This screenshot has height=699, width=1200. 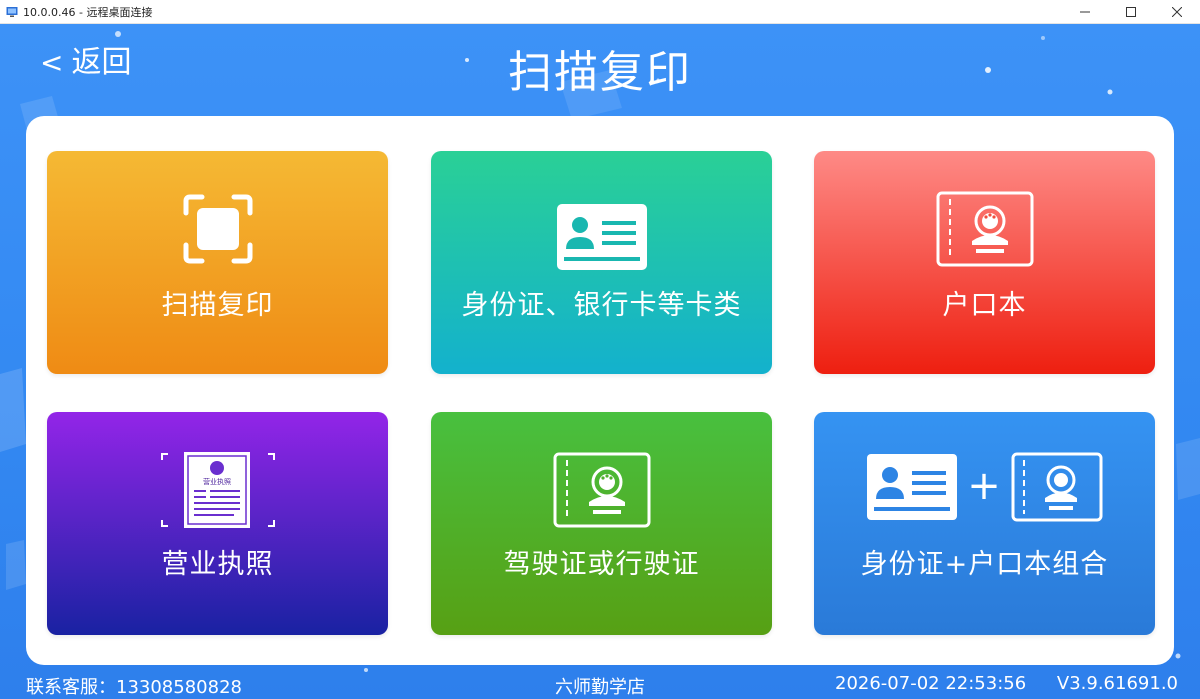 I want to click on household-register-icon, so click(x=984, y=229).